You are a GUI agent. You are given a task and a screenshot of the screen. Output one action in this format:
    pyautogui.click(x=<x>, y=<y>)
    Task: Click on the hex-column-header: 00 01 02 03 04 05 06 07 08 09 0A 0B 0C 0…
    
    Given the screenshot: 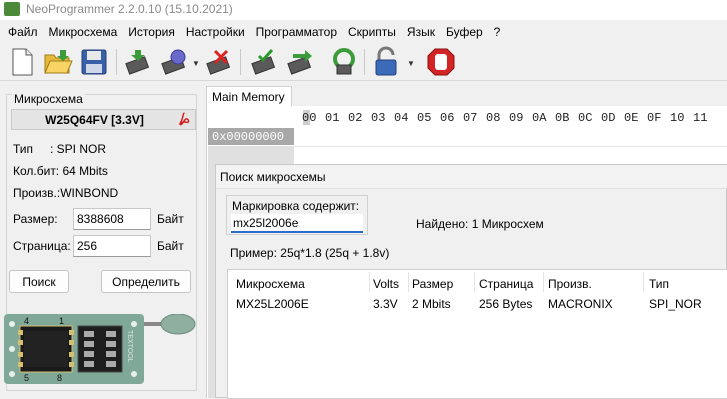 What is the action you would take?
    pyautogui.click(x=513, y=119)
    